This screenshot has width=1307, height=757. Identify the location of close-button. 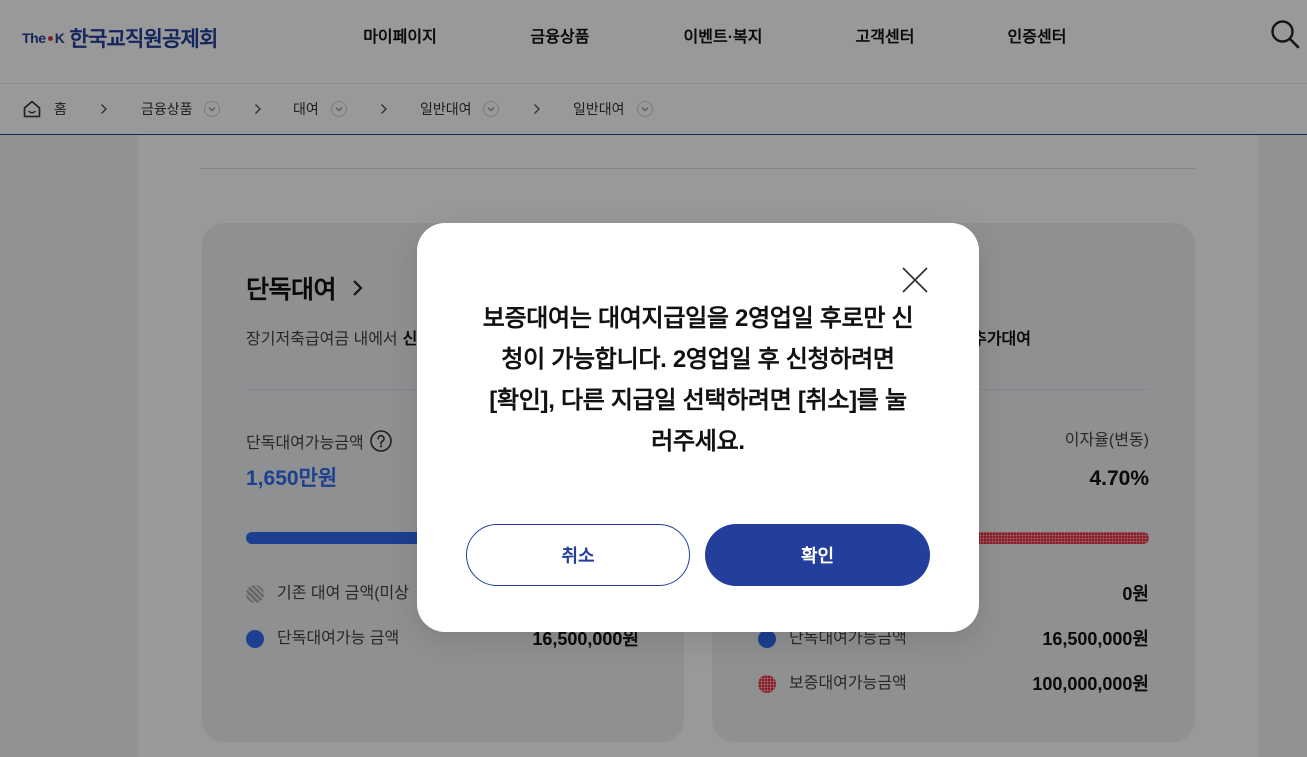
(915, 280).